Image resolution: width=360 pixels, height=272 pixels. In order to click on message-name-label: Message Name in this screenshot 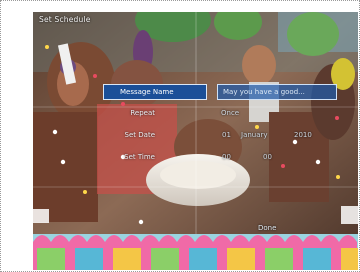, I will do `click(155, 92)`.